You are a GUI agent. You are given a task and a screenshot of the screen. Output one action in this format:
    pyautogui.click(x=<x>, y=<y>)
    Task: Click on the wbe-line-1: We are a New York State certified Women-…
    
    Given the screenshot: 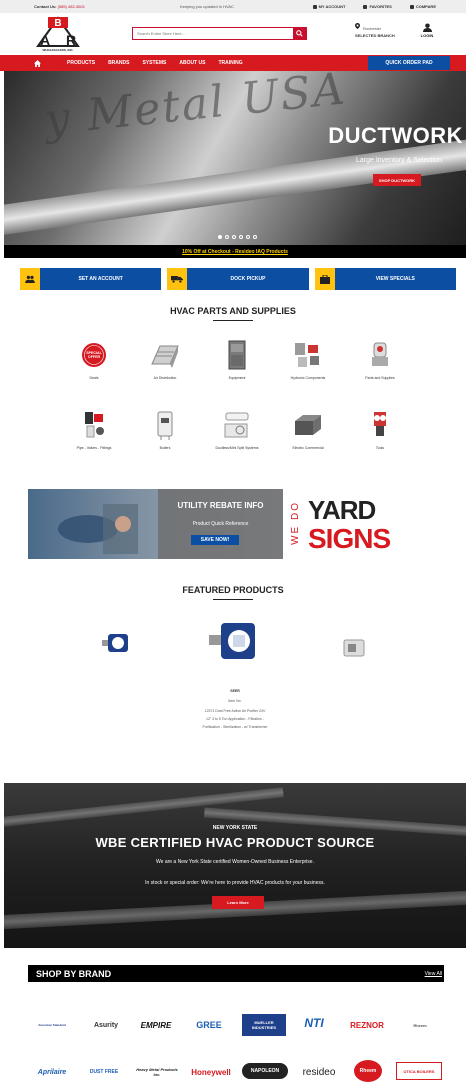 What is the action you would take?
    pyautogui.click(x=235, y=862)
    